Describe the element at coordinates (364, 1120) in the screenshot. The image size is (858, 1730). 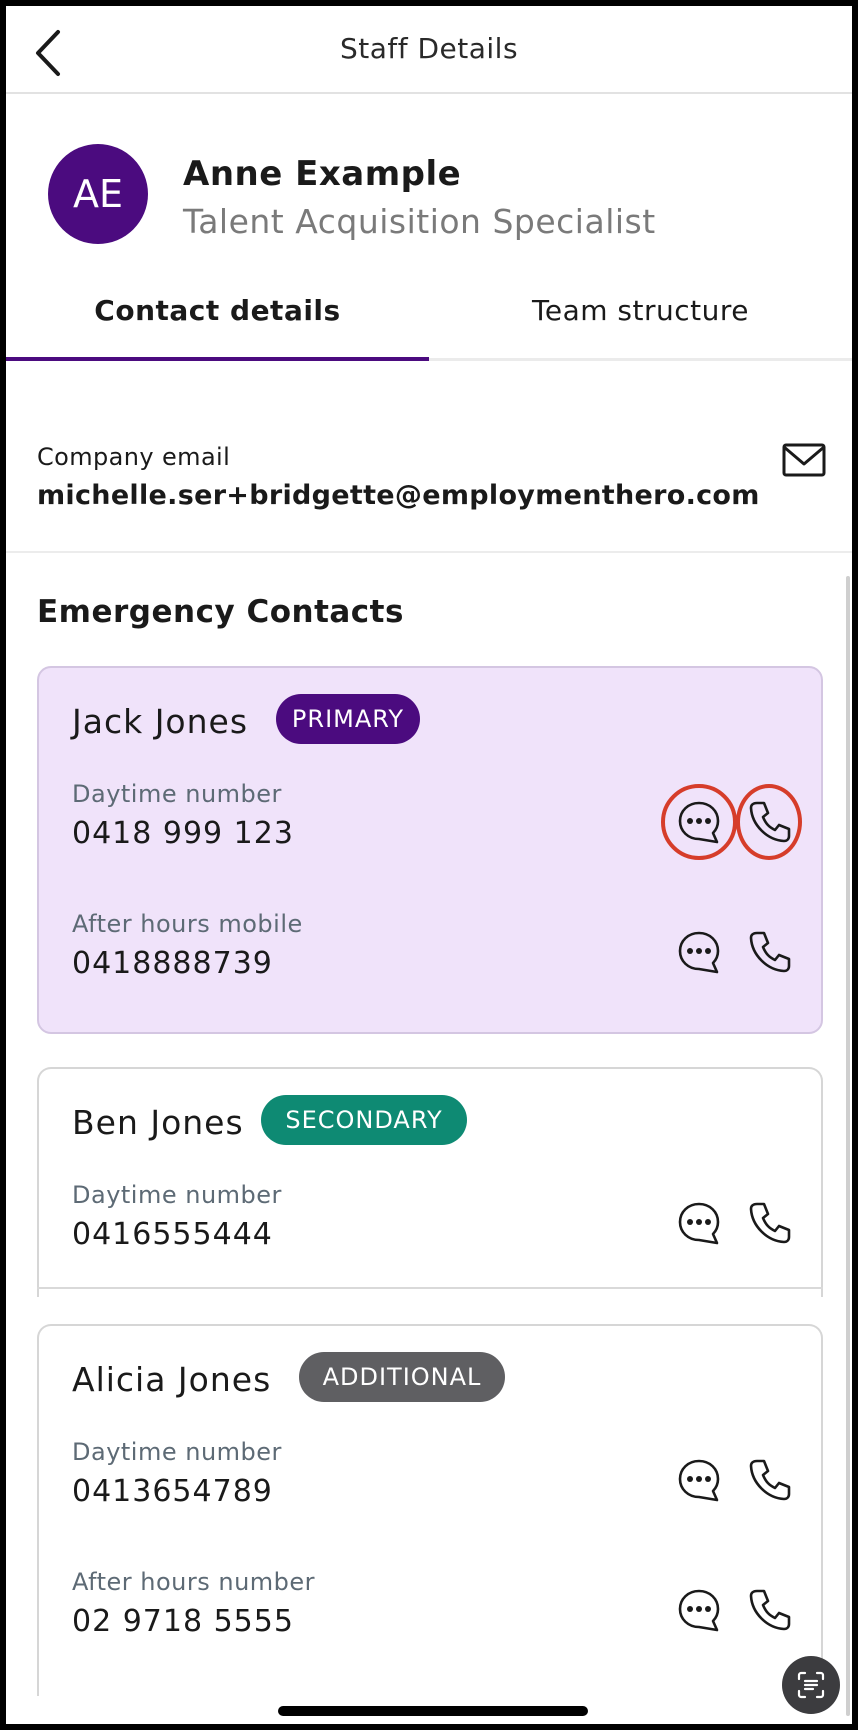
I see `secondary-badge: SECONDARY` at that location.